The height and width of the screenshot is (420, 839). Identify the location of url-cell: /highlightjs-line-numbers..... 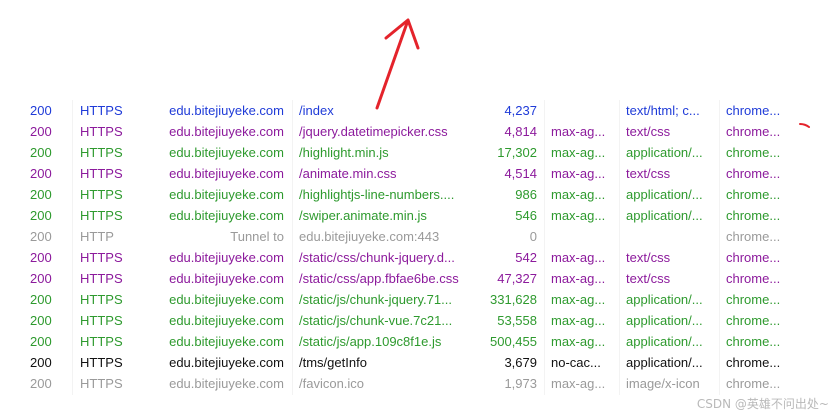
(377, 194).